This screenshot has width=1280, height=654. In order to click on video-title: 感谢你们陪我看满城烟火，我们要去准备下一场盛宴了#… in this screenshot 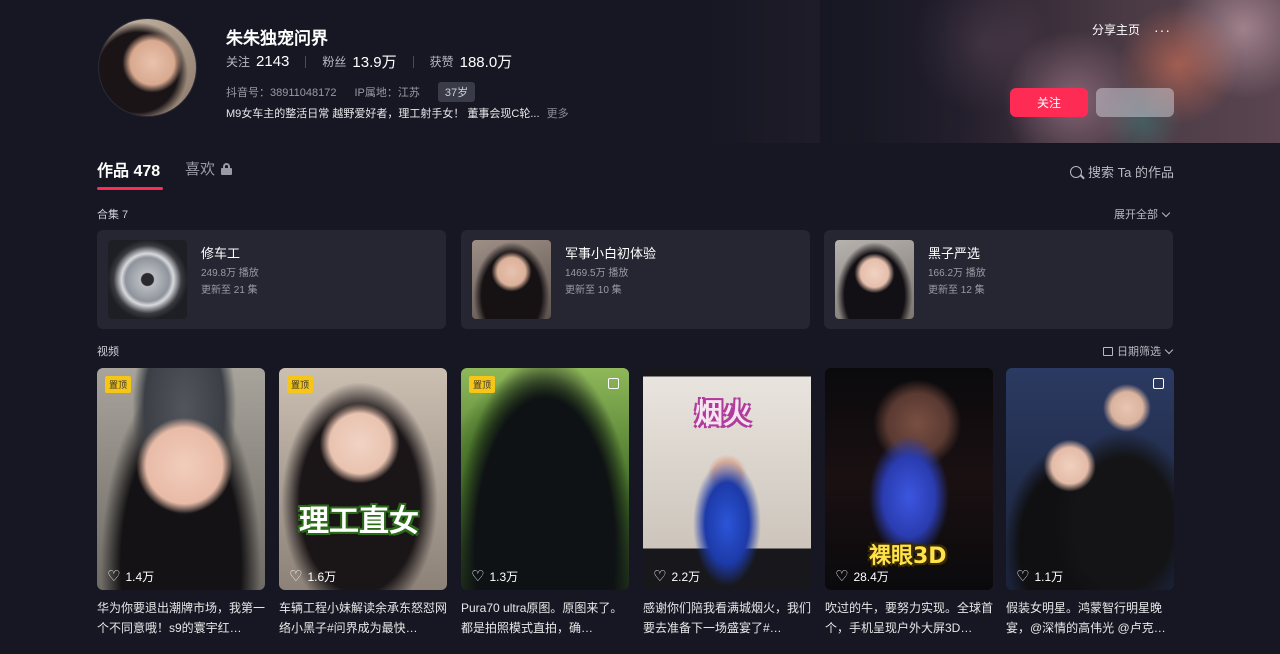, I will do `click(727, 618)`.